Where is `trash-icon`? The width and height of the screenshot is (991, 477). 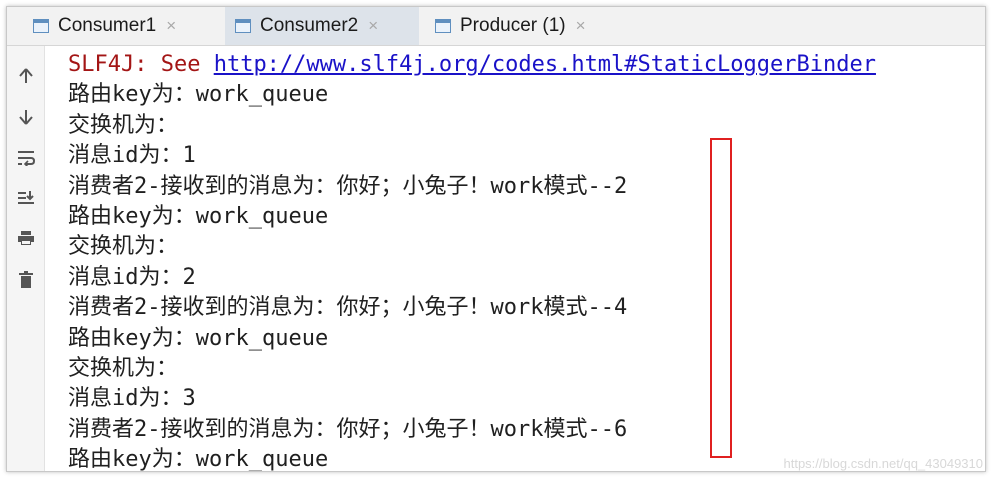 trash-icon is located at coordinates (25, 280).